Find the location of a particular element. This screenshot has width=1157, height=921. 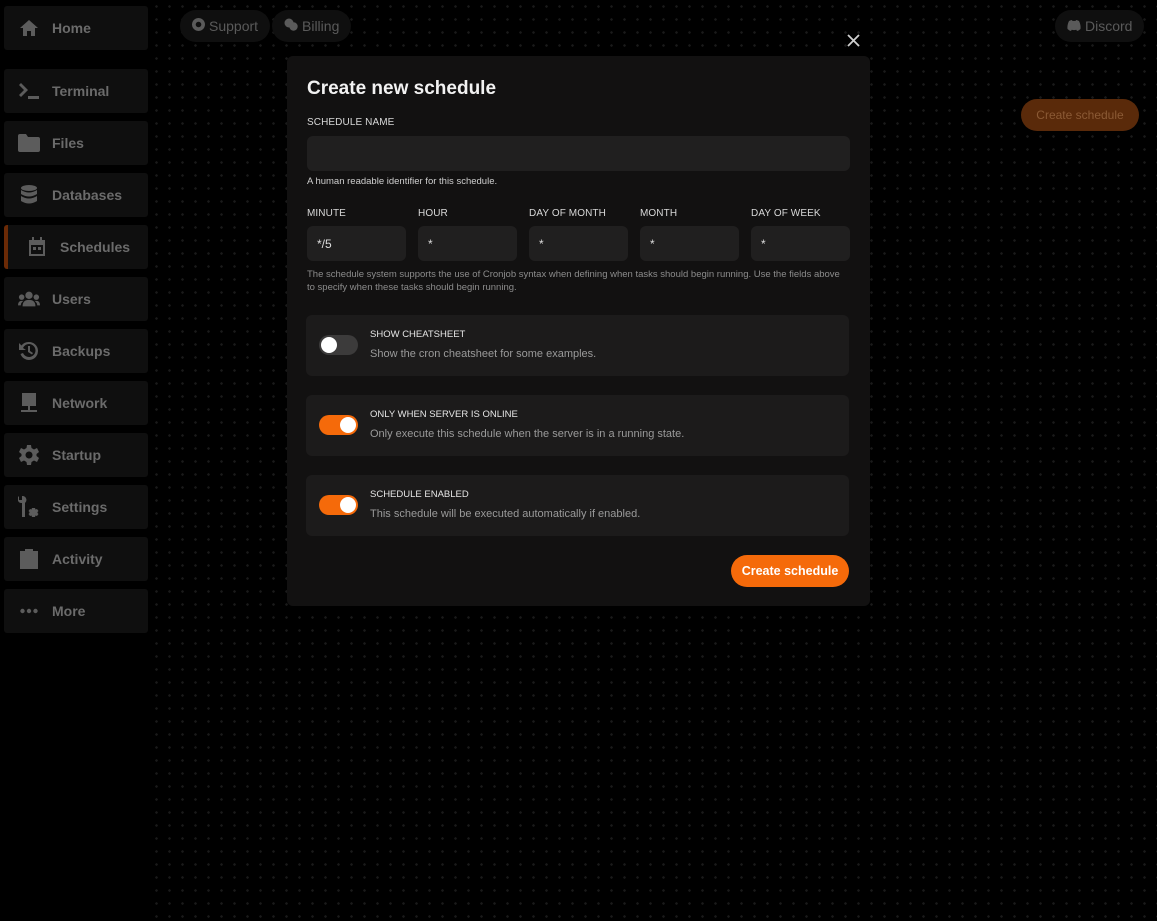

activity-icon is located at coordinates (29, 559).